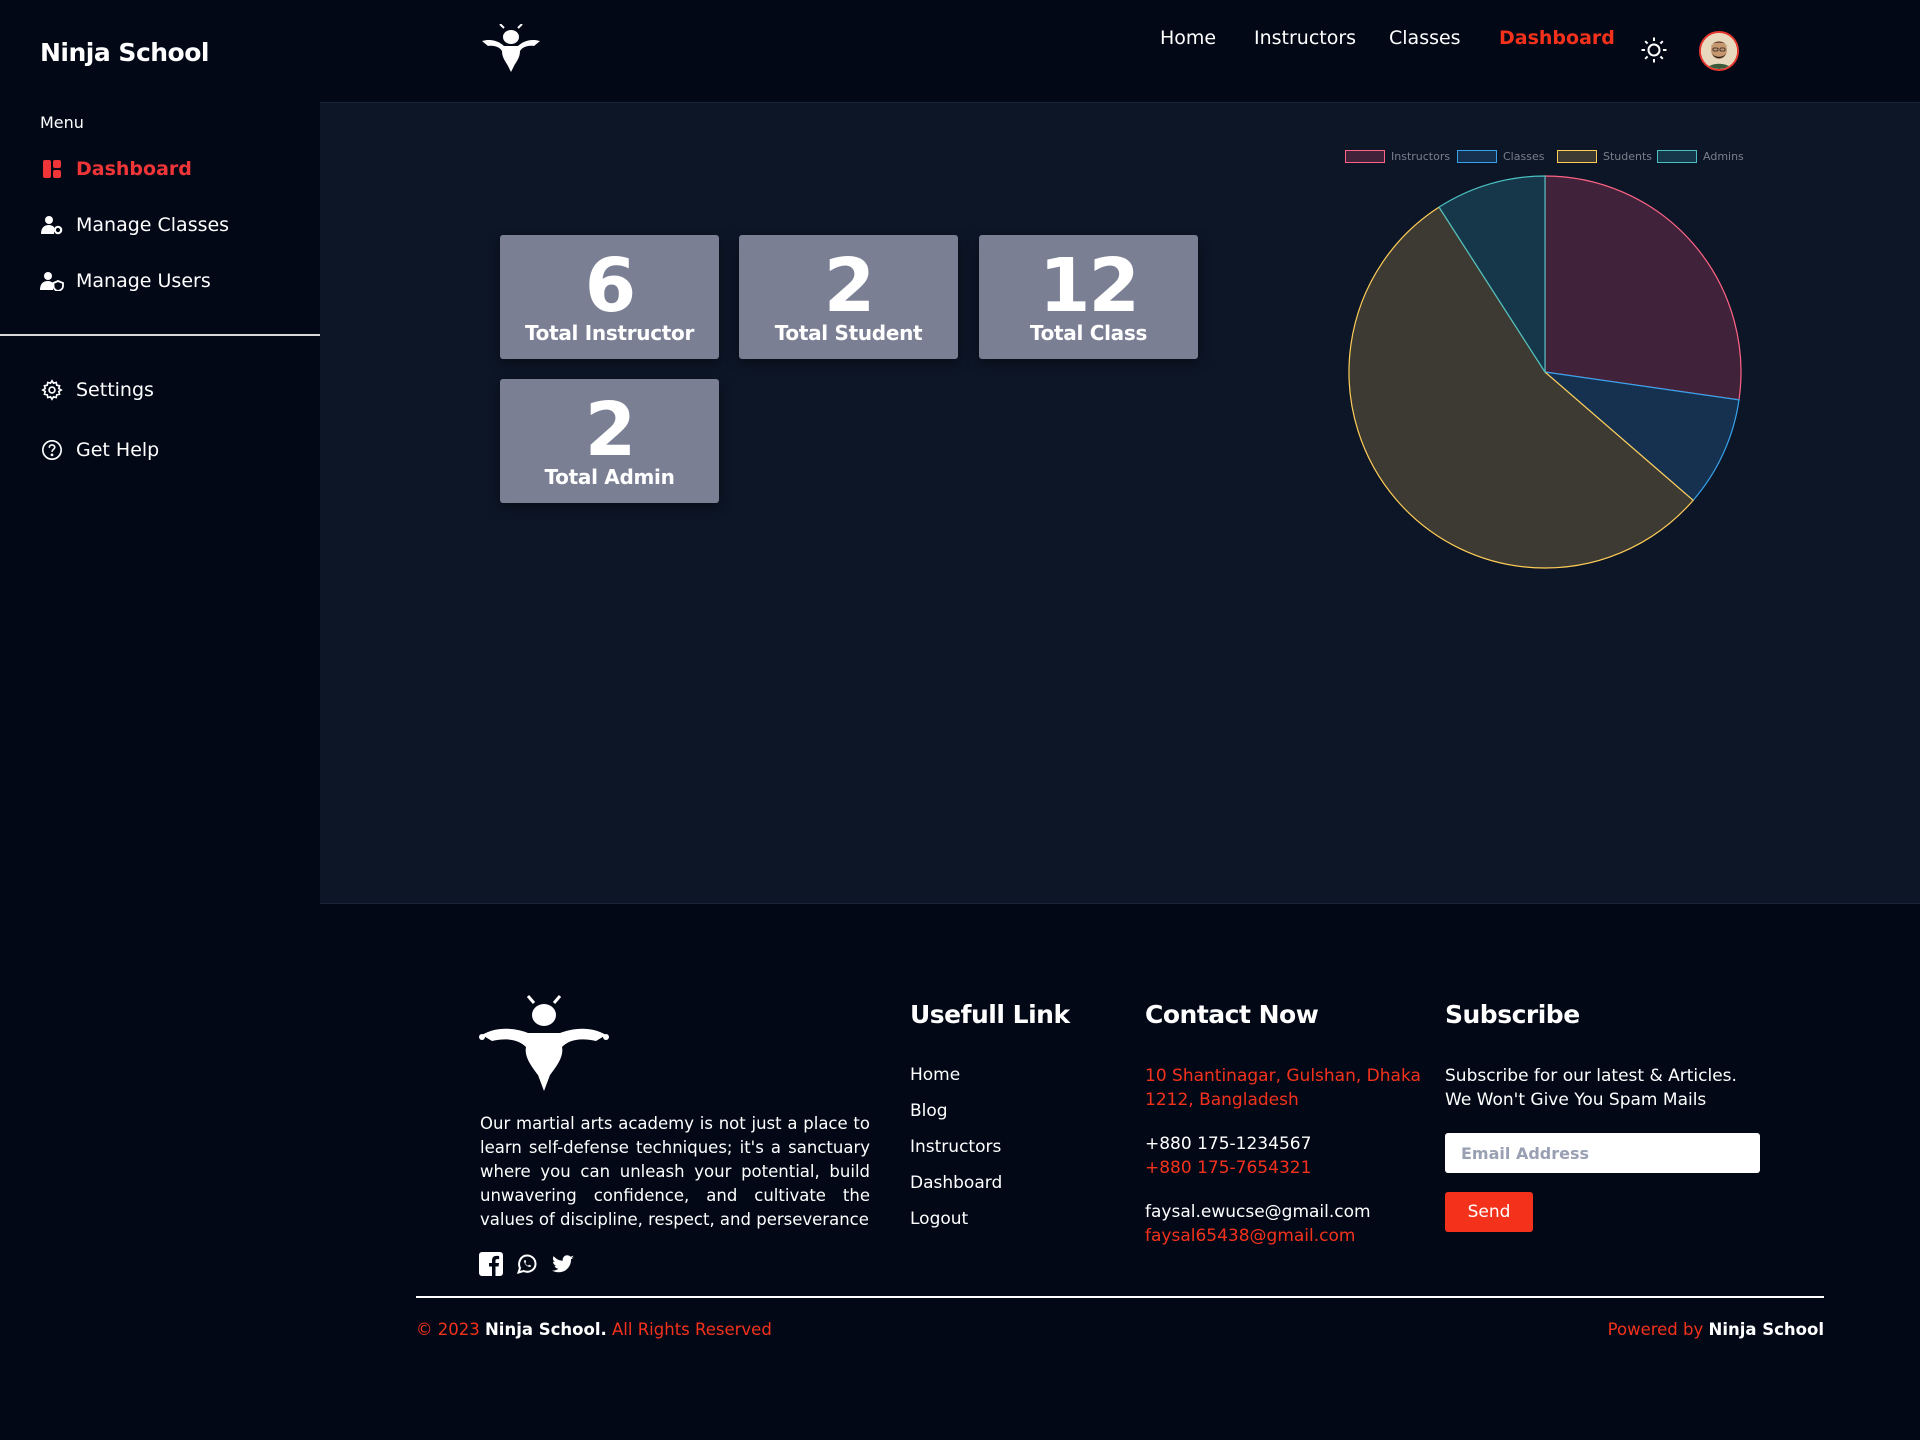 The height and width of the screenshot is (1440, 1920). I want to click on footer-links-title: Usefull Link, so click(990, 1014).